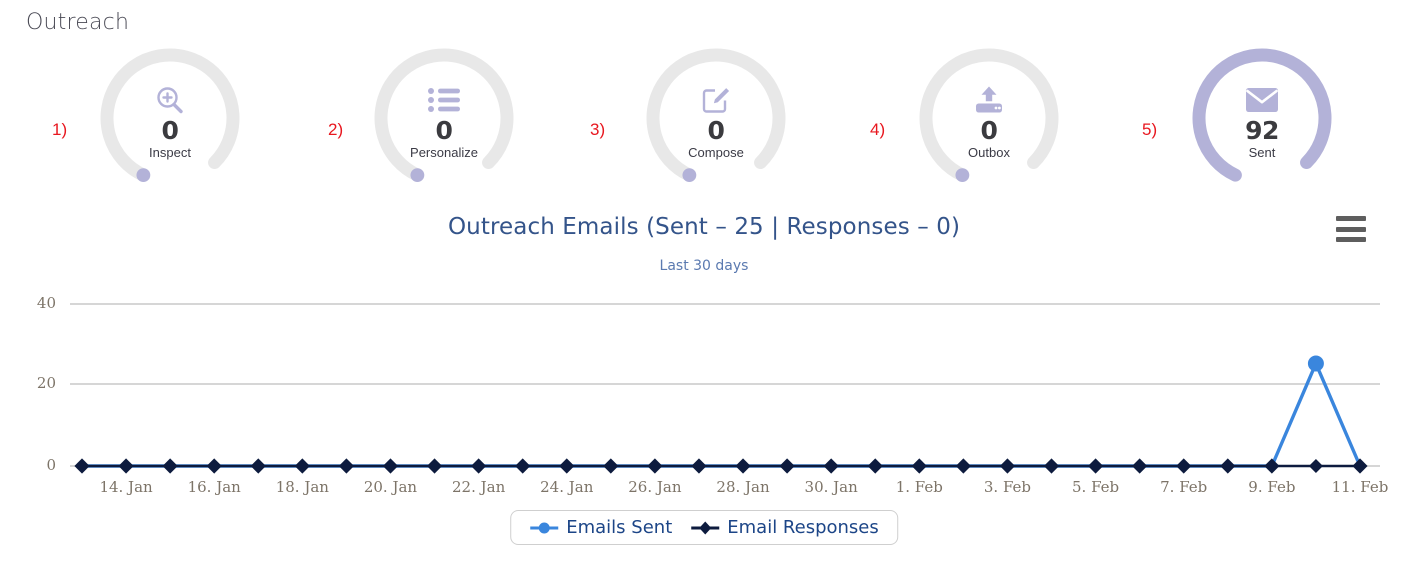  Describe the element at coordinates (878, 129) in the screenshot. I see `gauge-step-number-4: 4)` at that location.